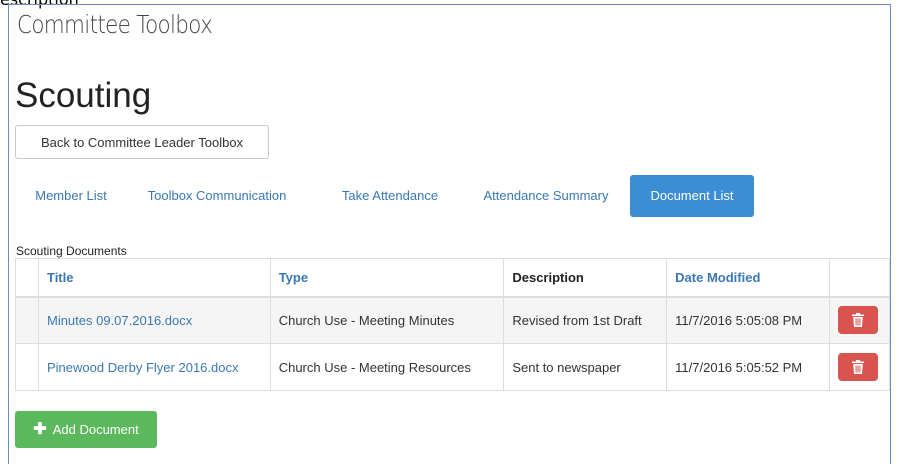 Image resolution: width=899 pixels, height=464 pixels. What do you see at coordinates (71, 196) in the screenshot?
I see `tab-member-list: Member List` at bounding box center [71, 196].